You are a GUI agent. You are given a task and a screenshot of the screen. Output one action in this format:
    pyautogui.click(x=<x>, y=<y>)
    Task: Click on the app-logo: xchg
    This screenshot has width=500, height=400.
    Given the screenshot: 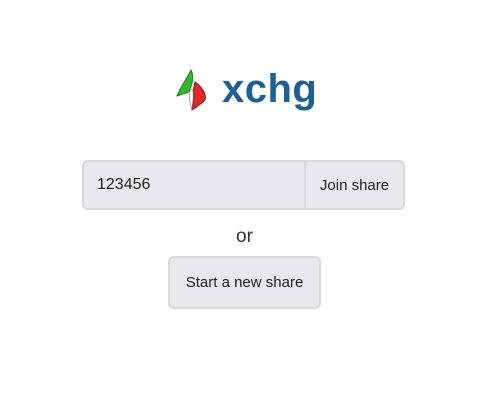 What is the action you would take?
    pyautogui.click(x=246, y=90)
    